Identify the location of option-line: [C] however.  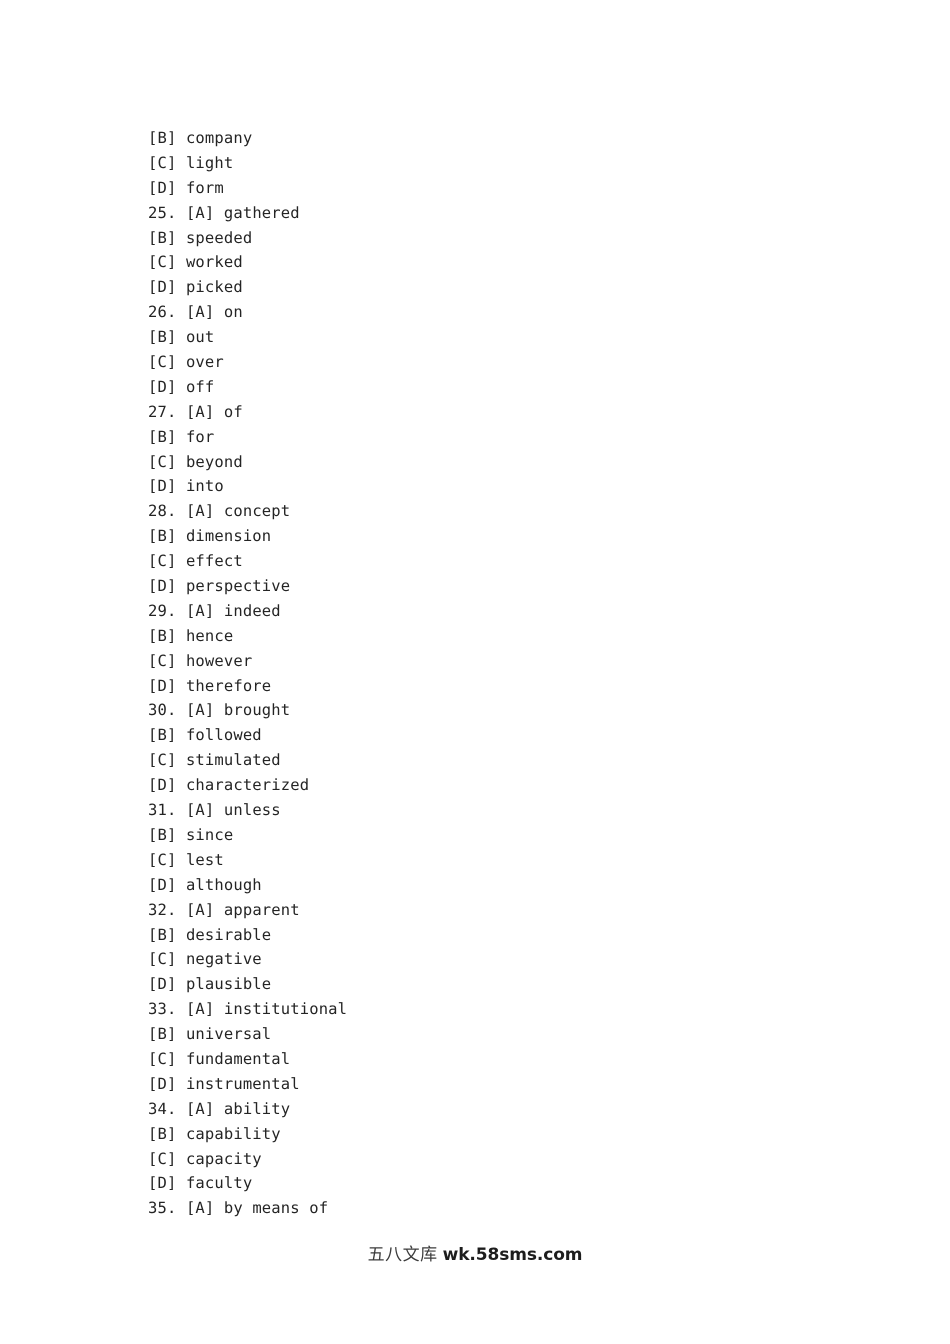
(498, 661).